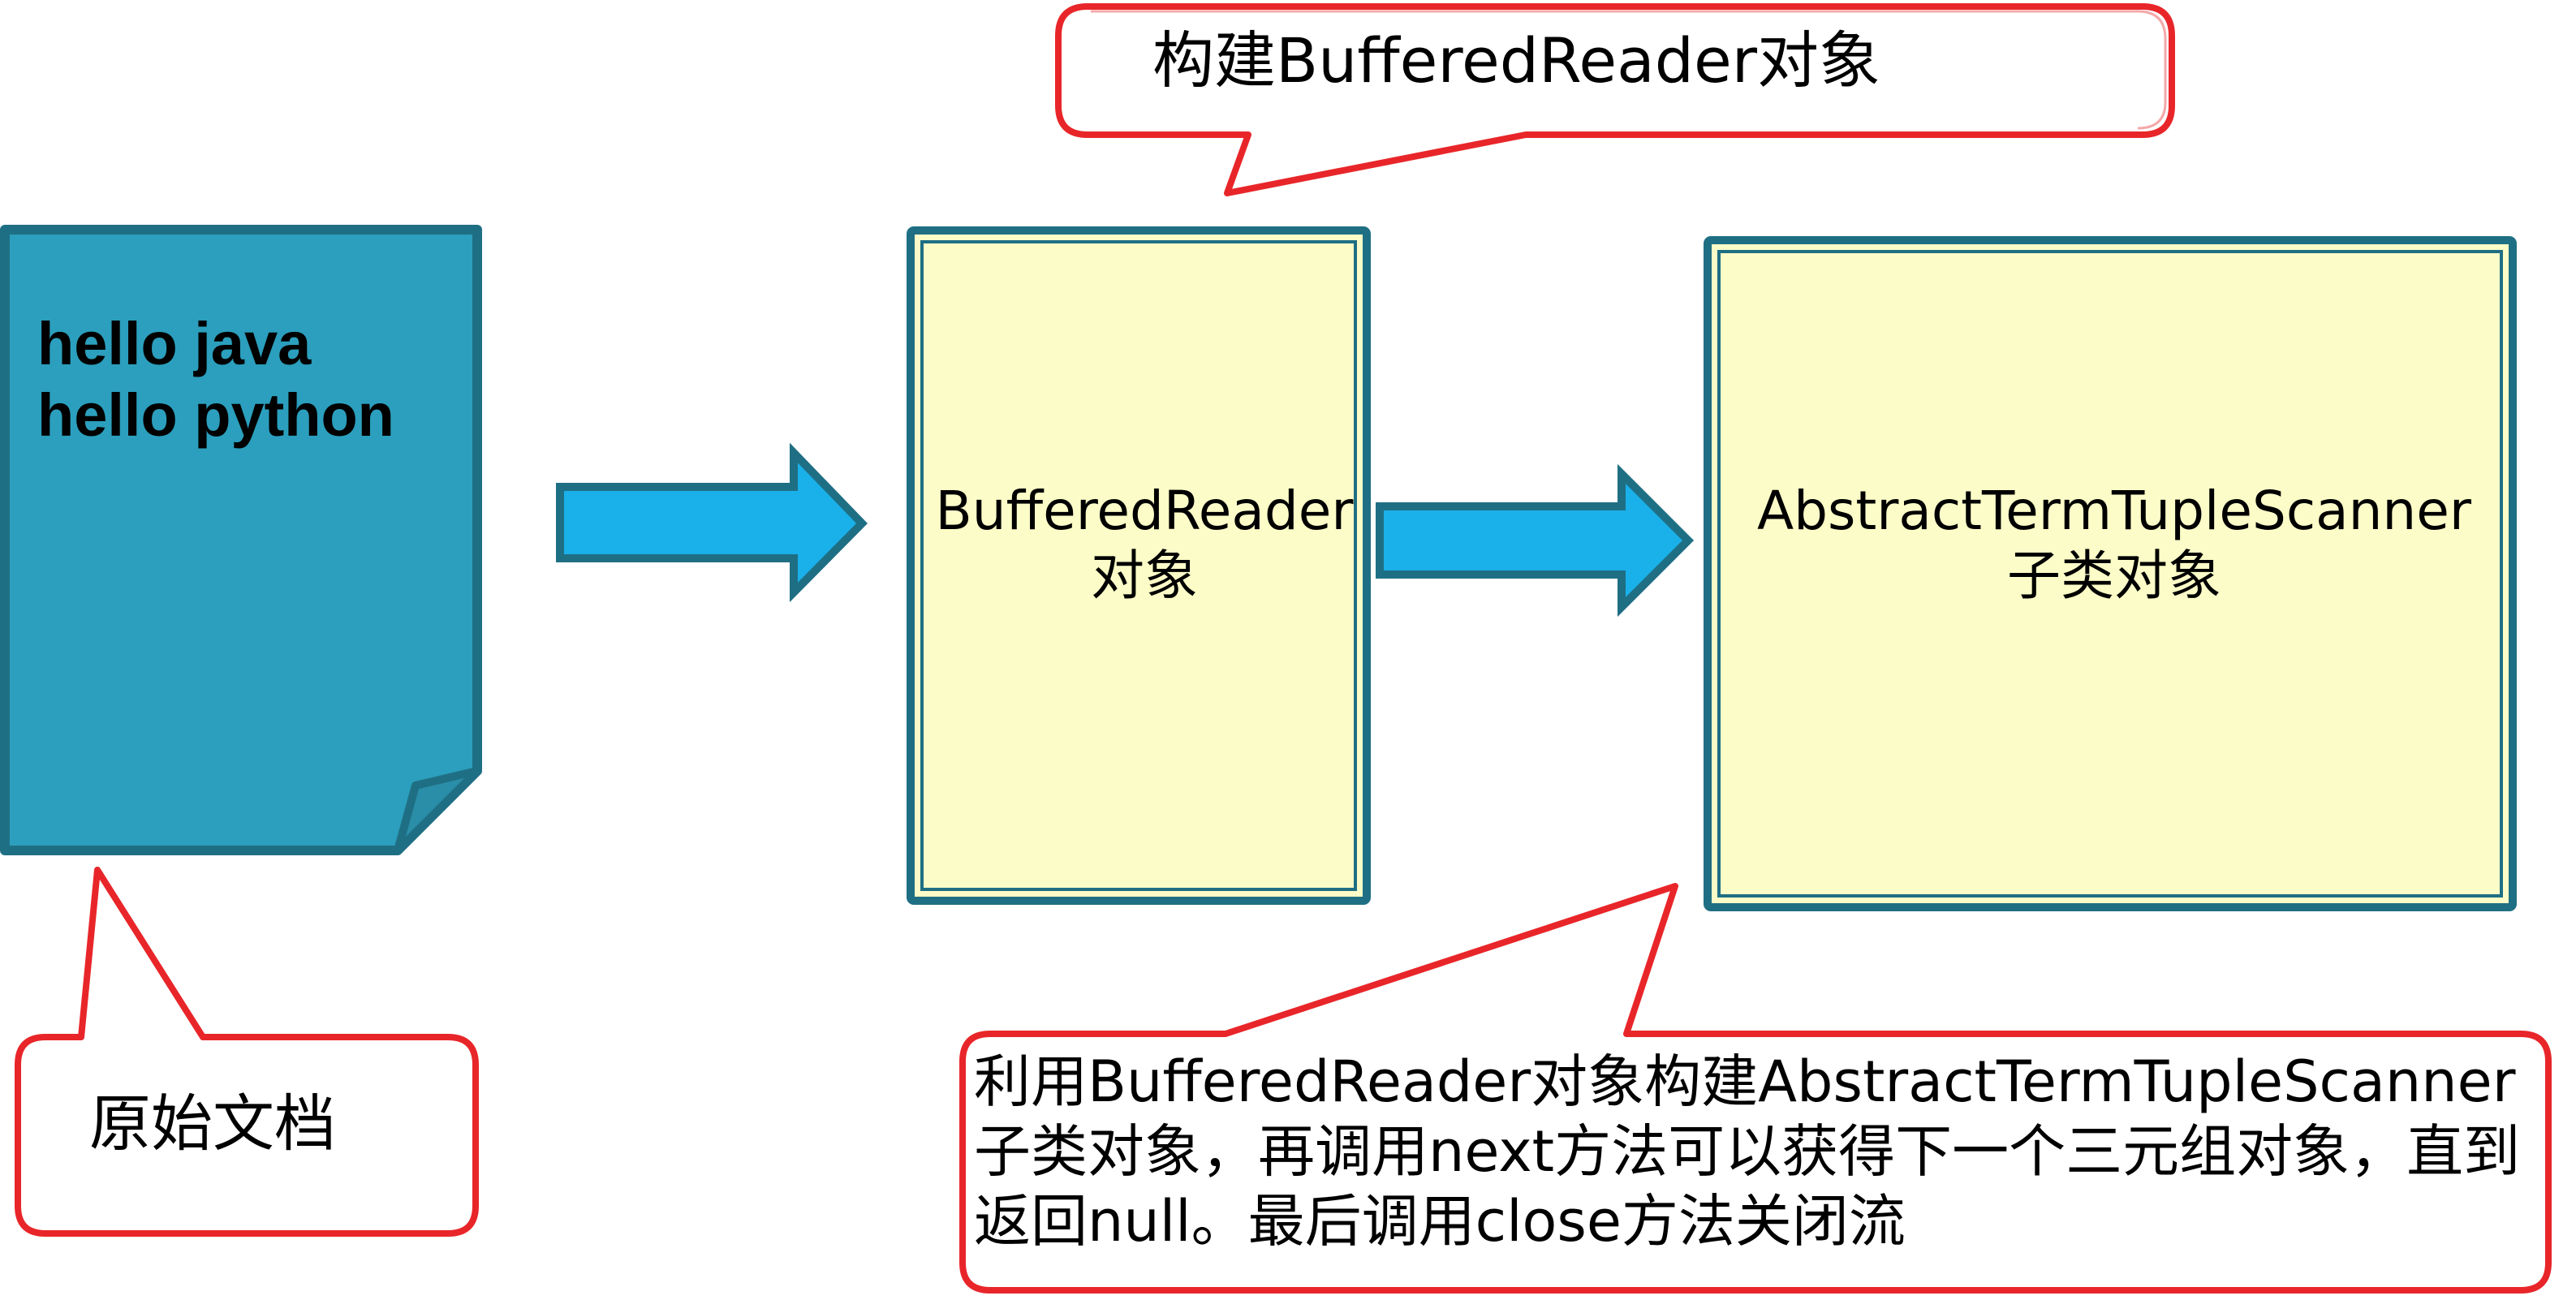  Describe the element at coordinates (247, 1052) in the screenshot. I see `callout-raw-document-bubble` at that location.